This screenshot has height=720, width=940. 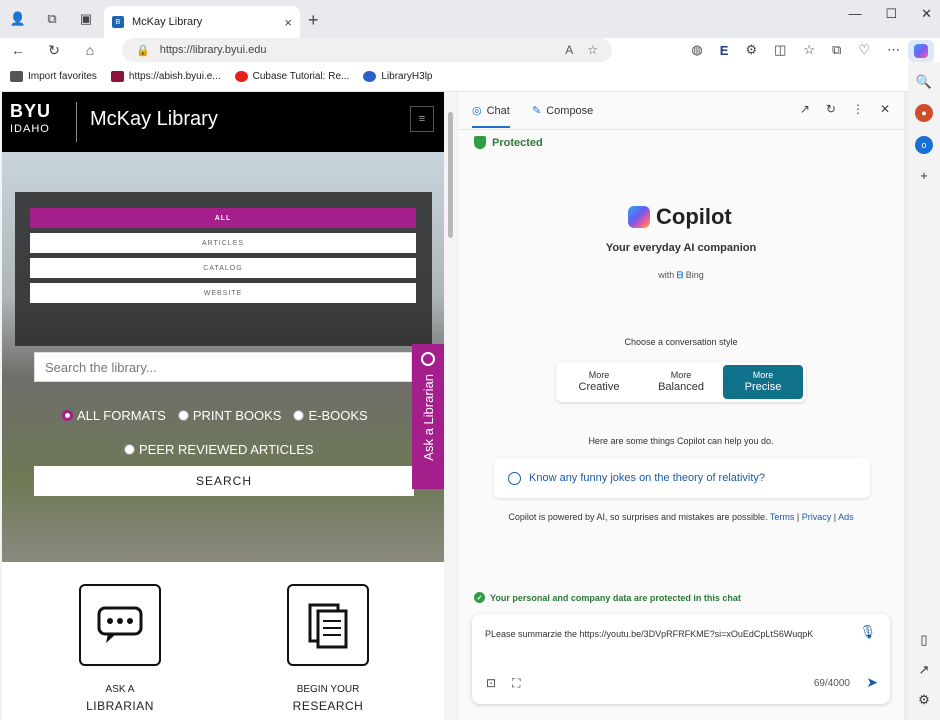 What do you see at coordinates (724, 50) in the screenshot?
I see `extension-e-icon: E` at bounding box center [724, 50].